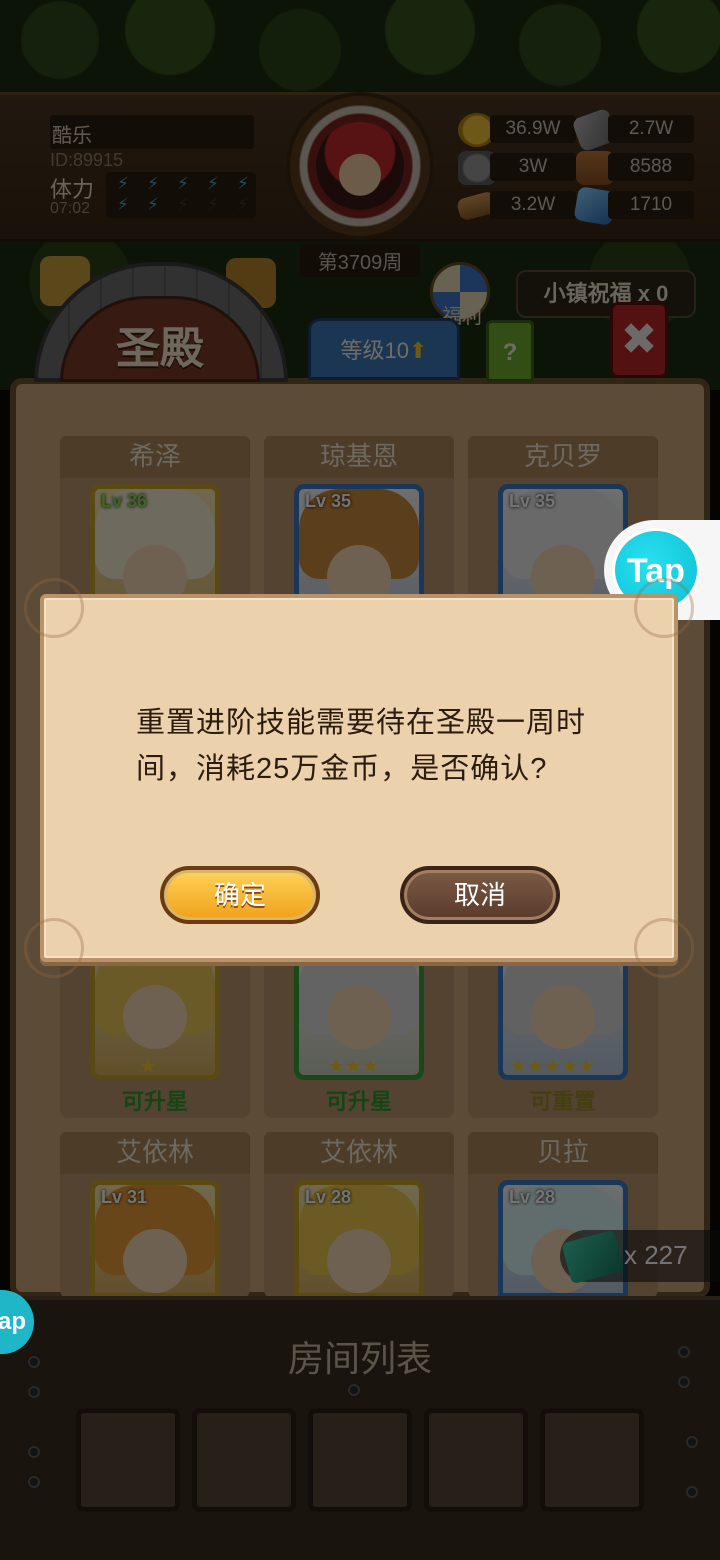  Describe the element at coordinates (480, 895) in the screenshot. I see `cancel-button: 取消` at that location.